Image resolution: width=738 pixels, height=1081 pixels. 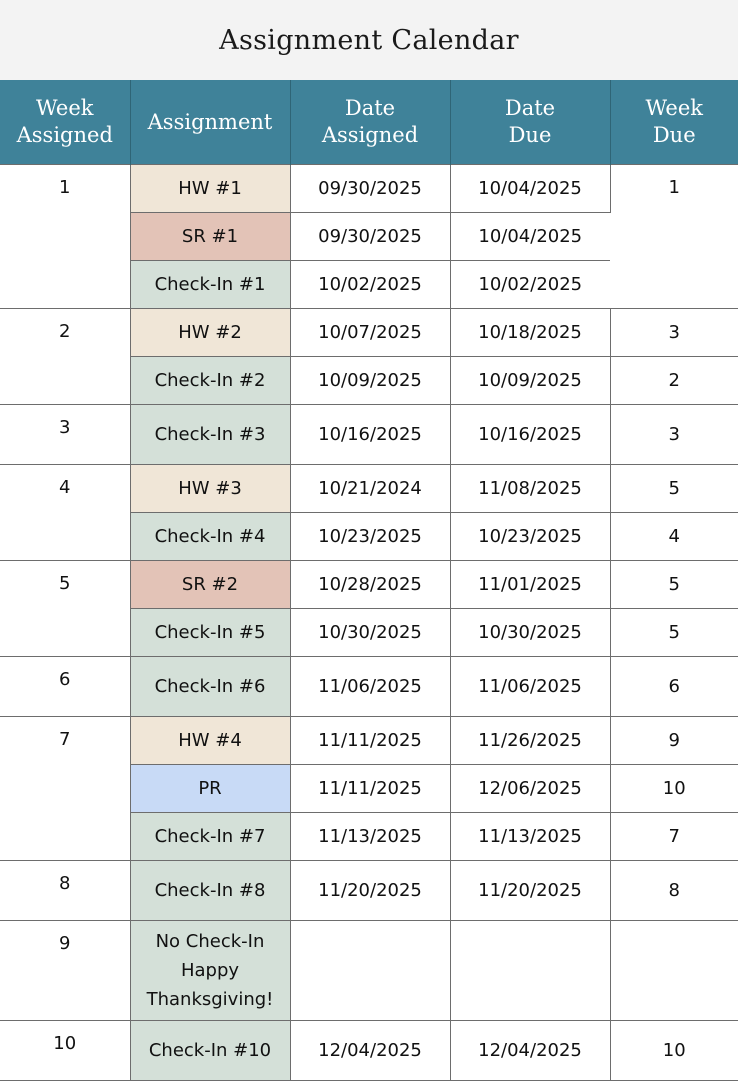 I want to click on table-row: 3 Check-In #3 10/16/2025 10/16/2025 3, so click(x=369, y=434).